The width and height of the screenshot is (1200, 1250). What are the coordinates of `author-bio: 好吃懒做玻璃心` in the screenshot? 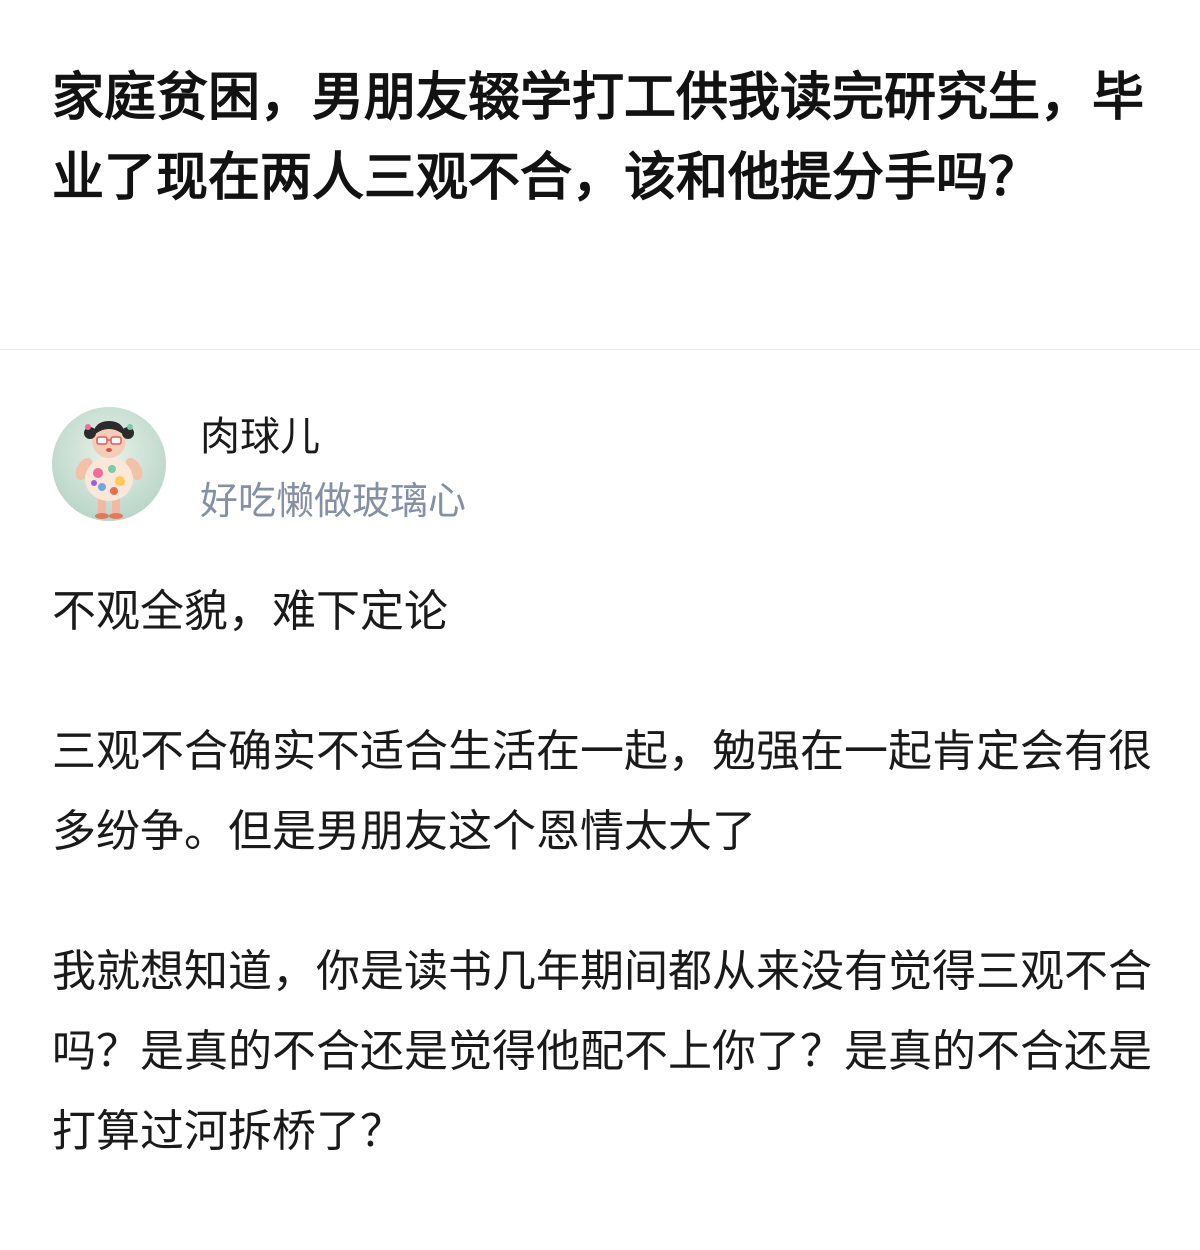 It's located at (333, 501).